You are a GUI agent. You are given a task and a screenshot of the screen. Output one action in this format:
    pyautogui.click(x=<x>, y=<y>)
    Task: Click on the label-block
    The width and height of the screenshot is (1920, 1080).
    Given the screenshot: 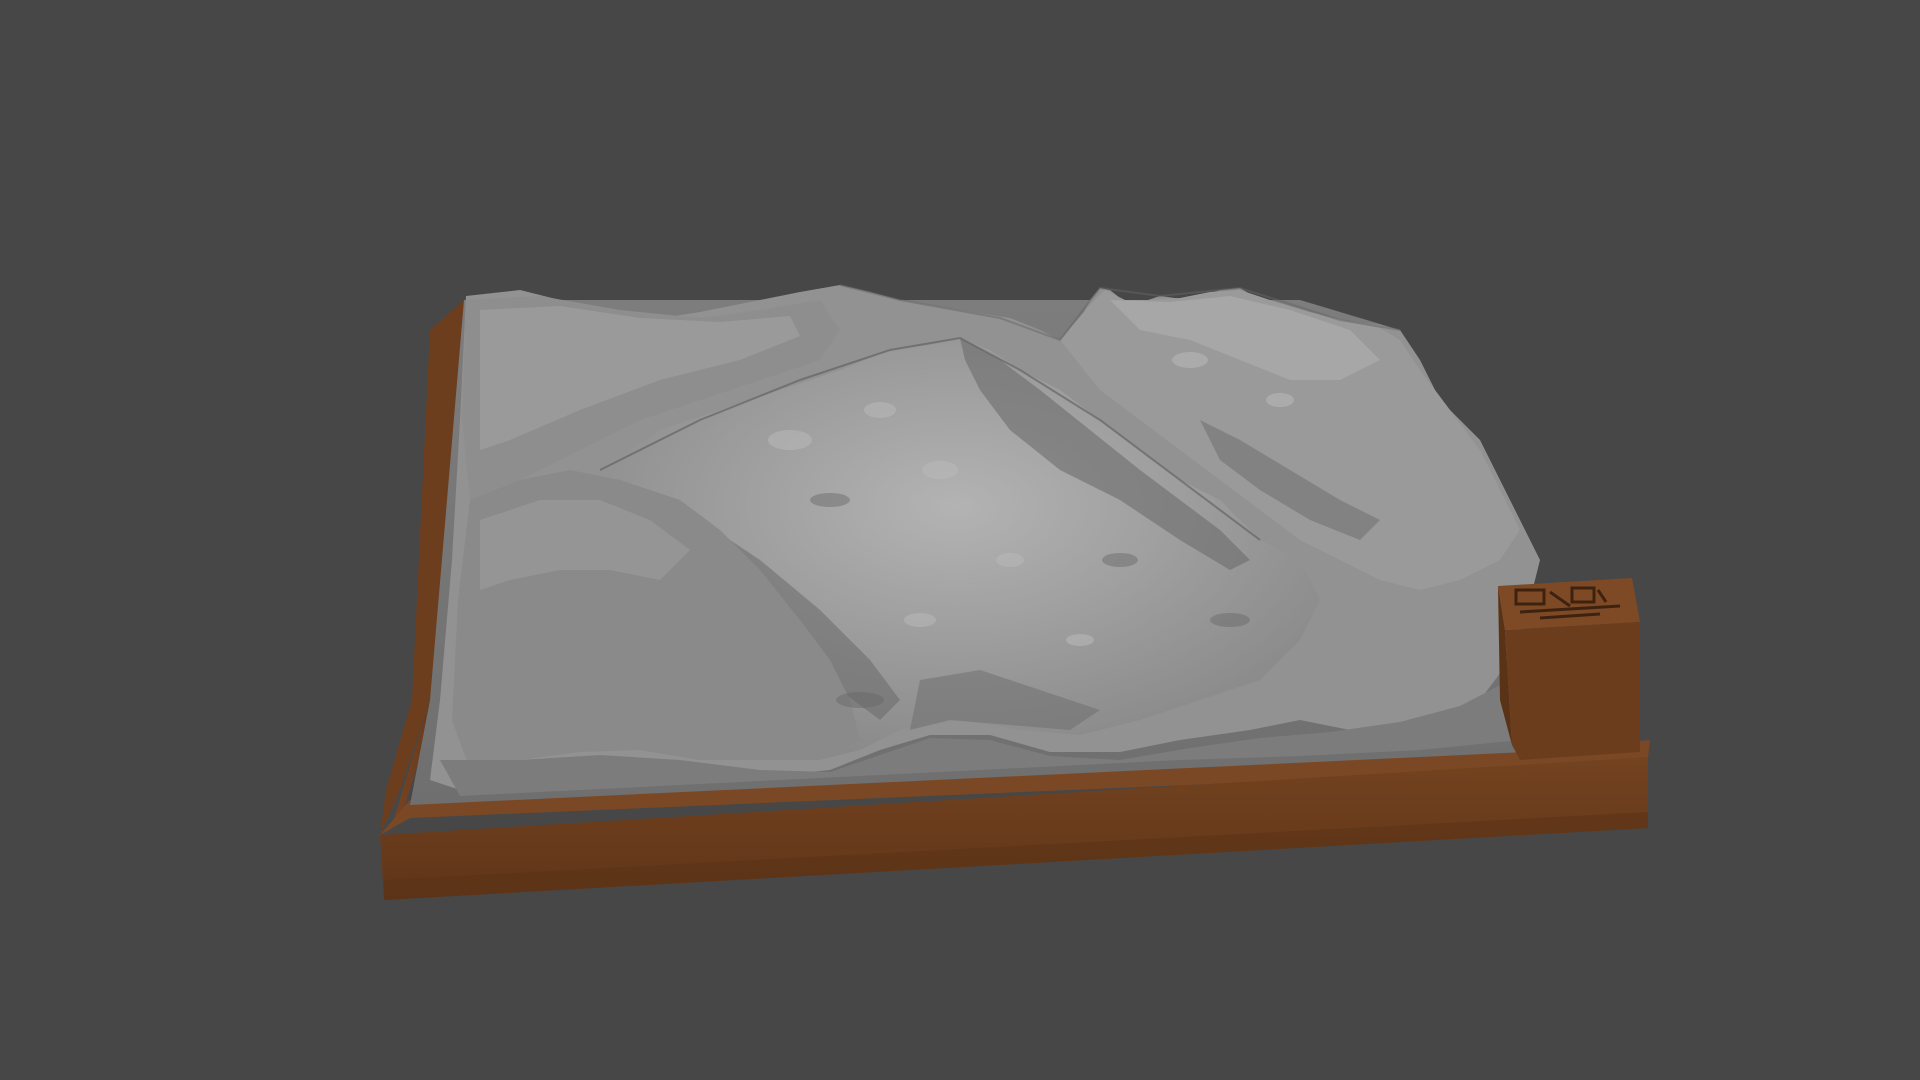 What is the action you would take?
    pyautogui.click(x=1569, y=669)
    